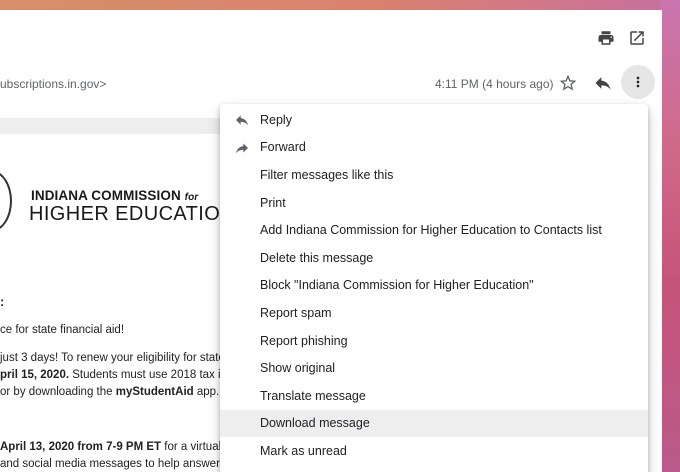  I want to click on menu-item-filter: Filter messages like this, so click(434, 175).